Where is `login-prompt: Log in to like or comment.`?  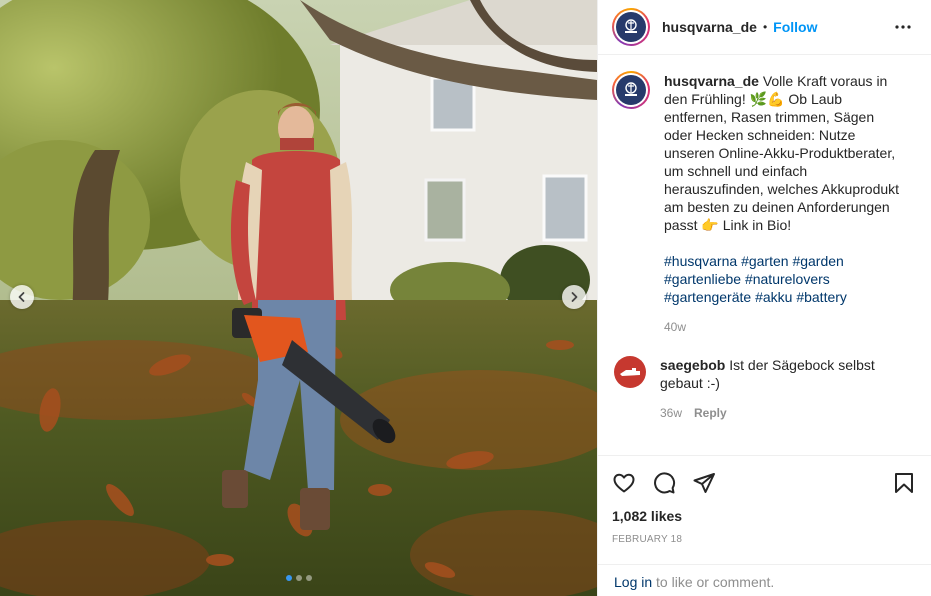
login-prompt: Log in to like or comment. is located at coordinates (764, 580).